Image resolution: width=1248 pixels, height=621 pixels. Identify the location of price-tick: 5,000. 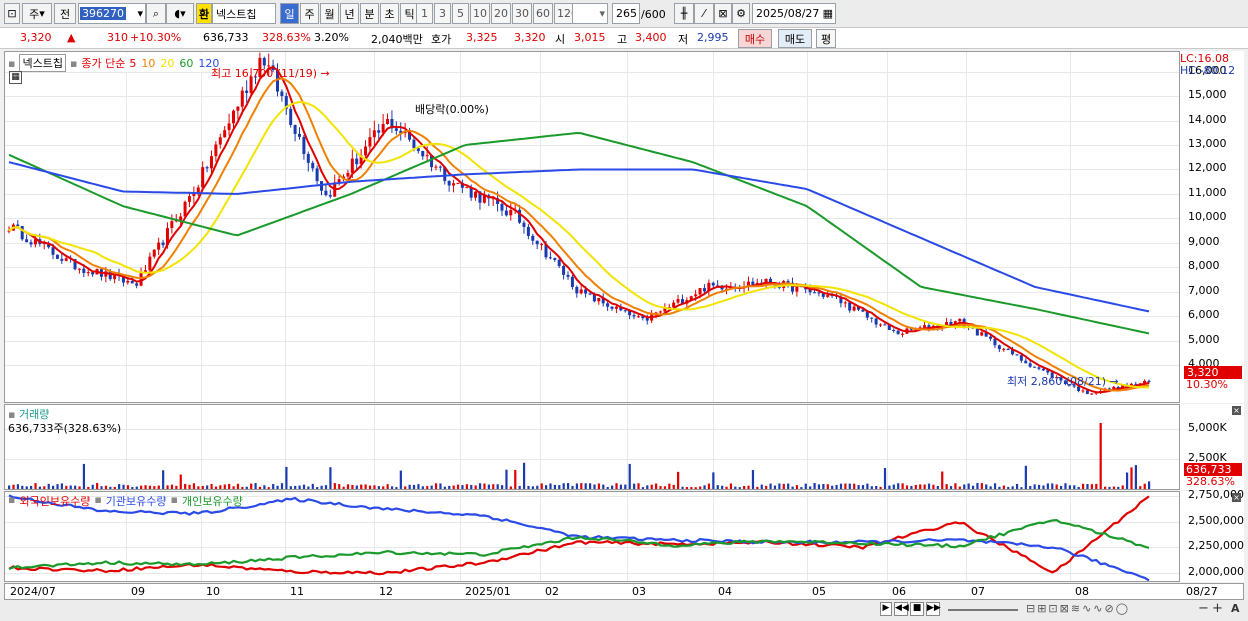
(1204, 339).